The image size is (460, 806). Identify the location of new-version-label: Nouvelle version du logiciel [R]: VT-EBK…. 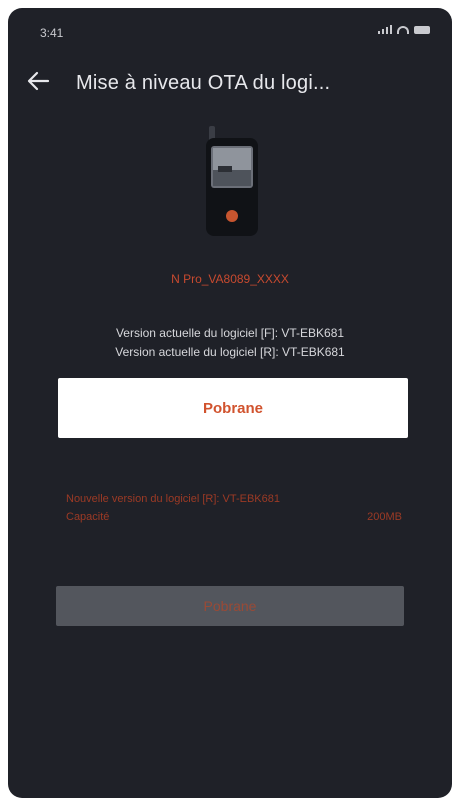
(173, 499).